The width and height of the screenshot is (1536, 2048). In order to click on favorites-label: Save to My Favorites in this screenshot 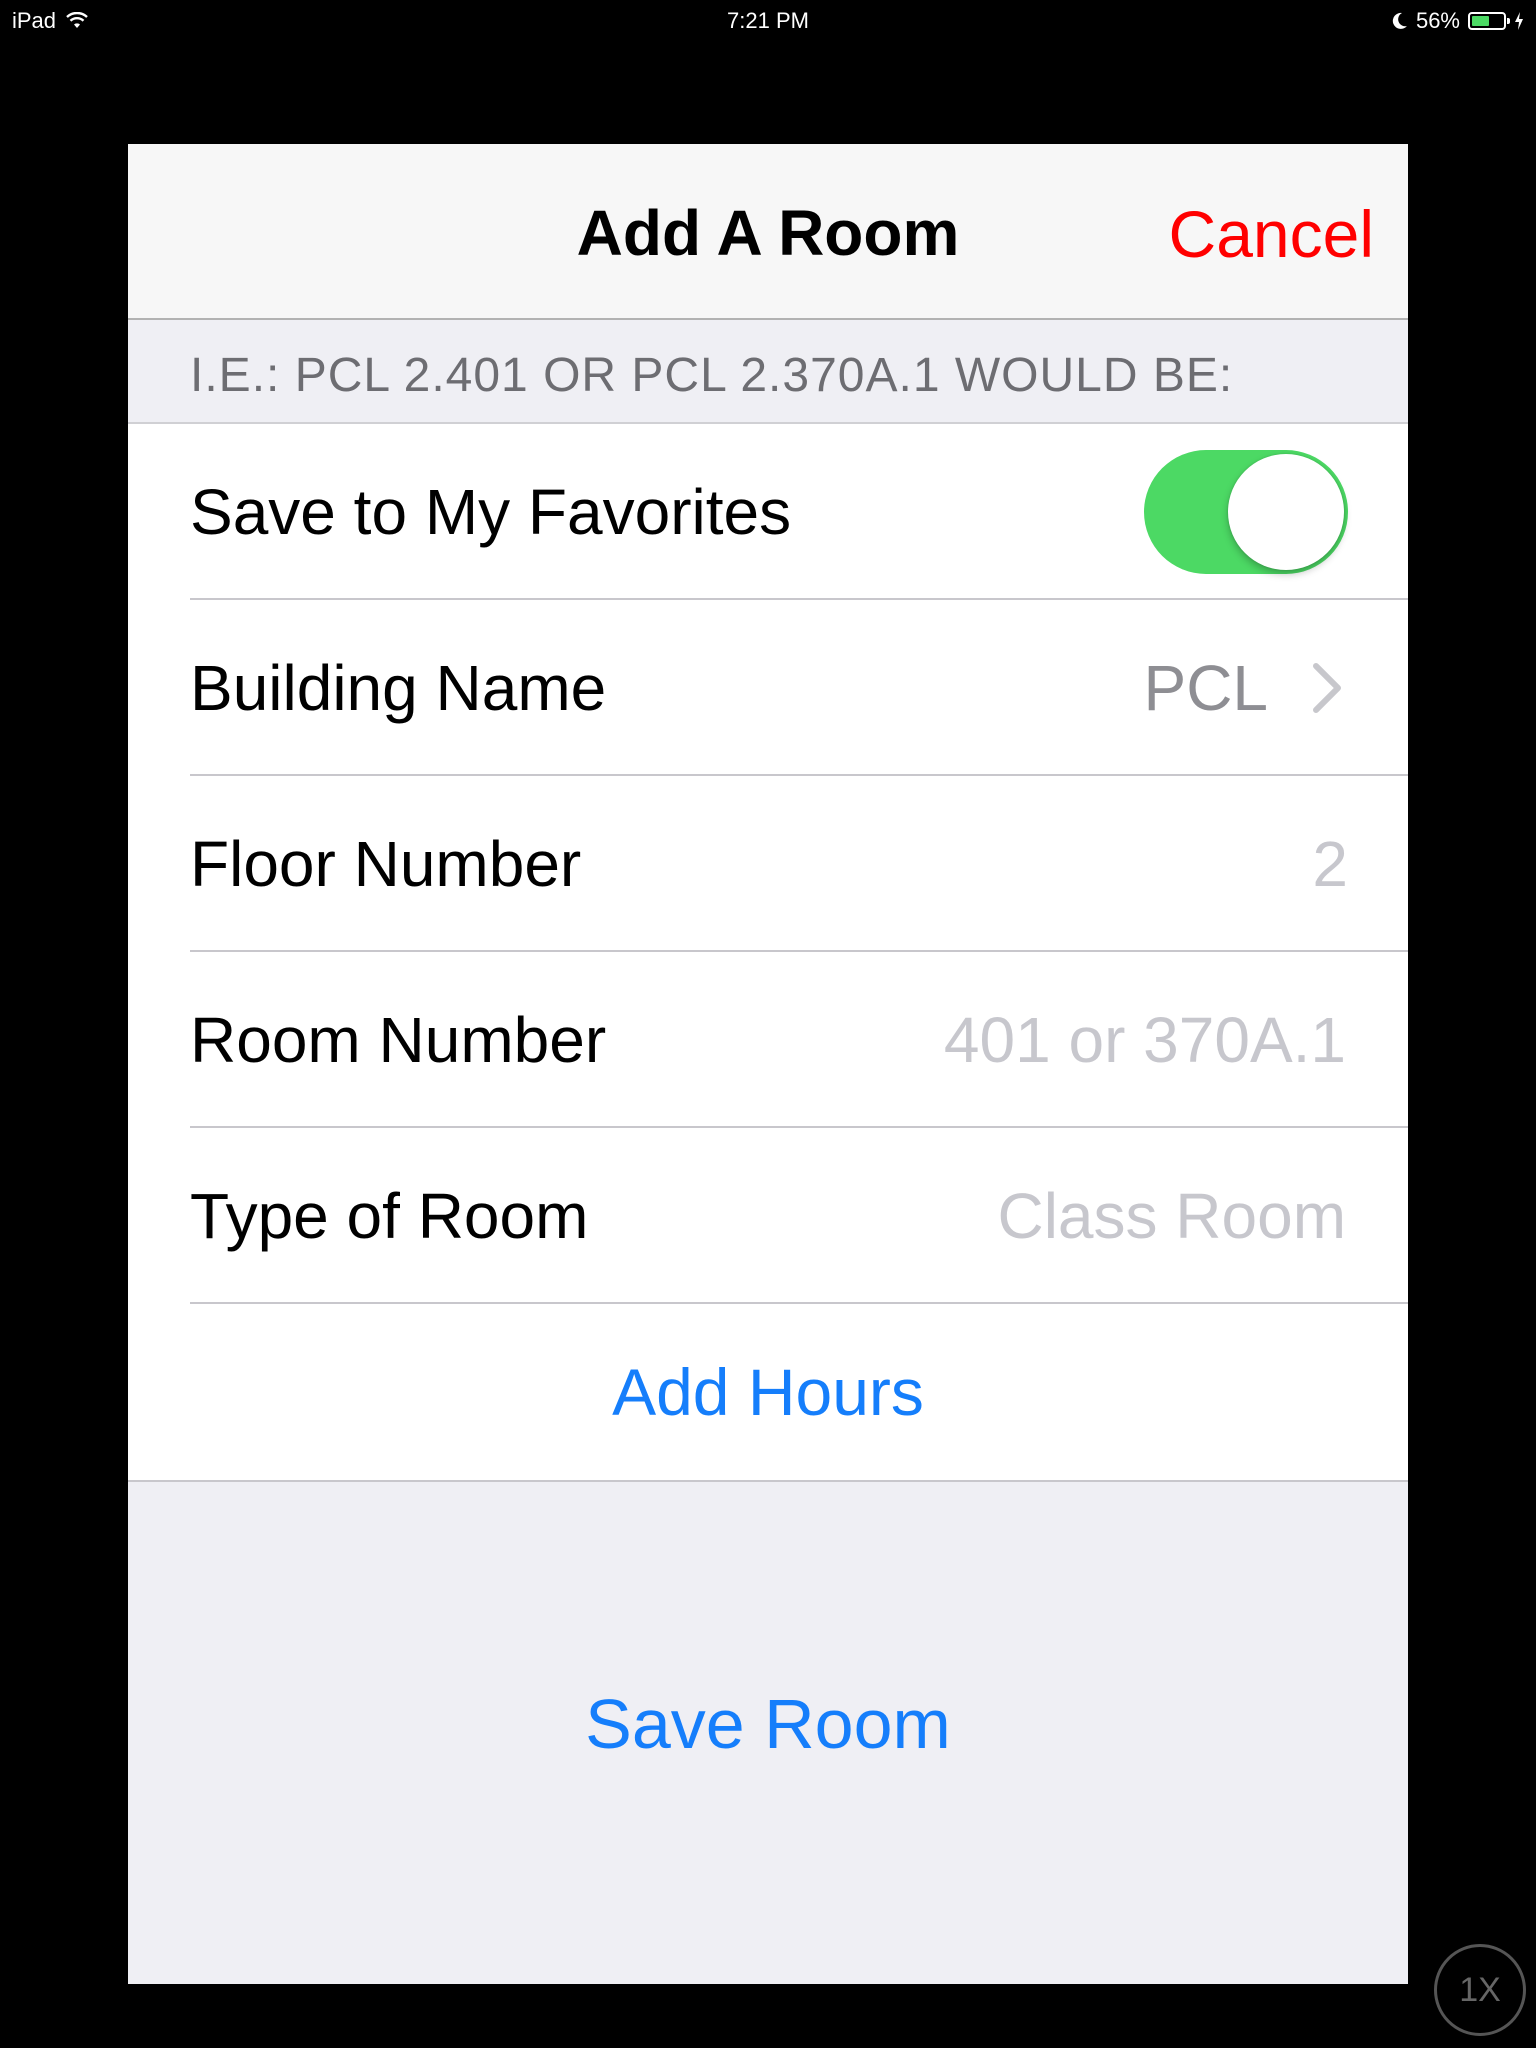, I will do `click(491, 512)`.